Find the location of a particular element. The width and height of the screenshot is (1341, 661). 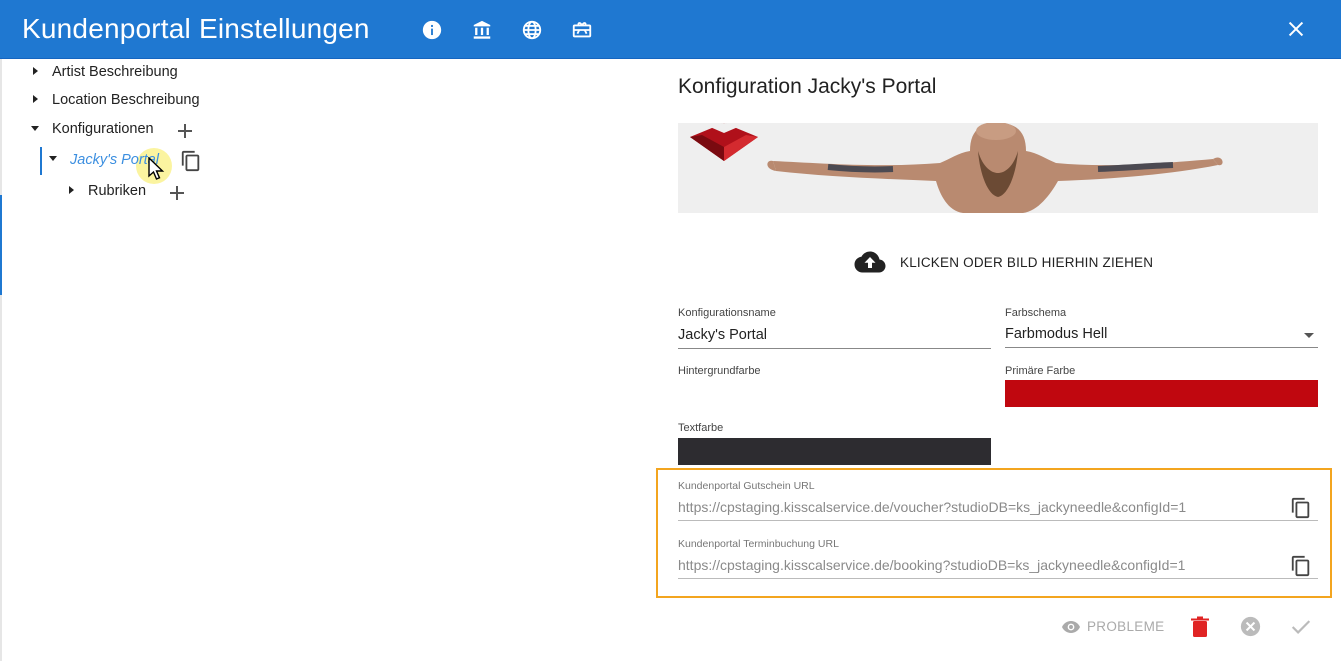

background-color-label: Hintergrundfarbe is located at coordinates (719, 371).